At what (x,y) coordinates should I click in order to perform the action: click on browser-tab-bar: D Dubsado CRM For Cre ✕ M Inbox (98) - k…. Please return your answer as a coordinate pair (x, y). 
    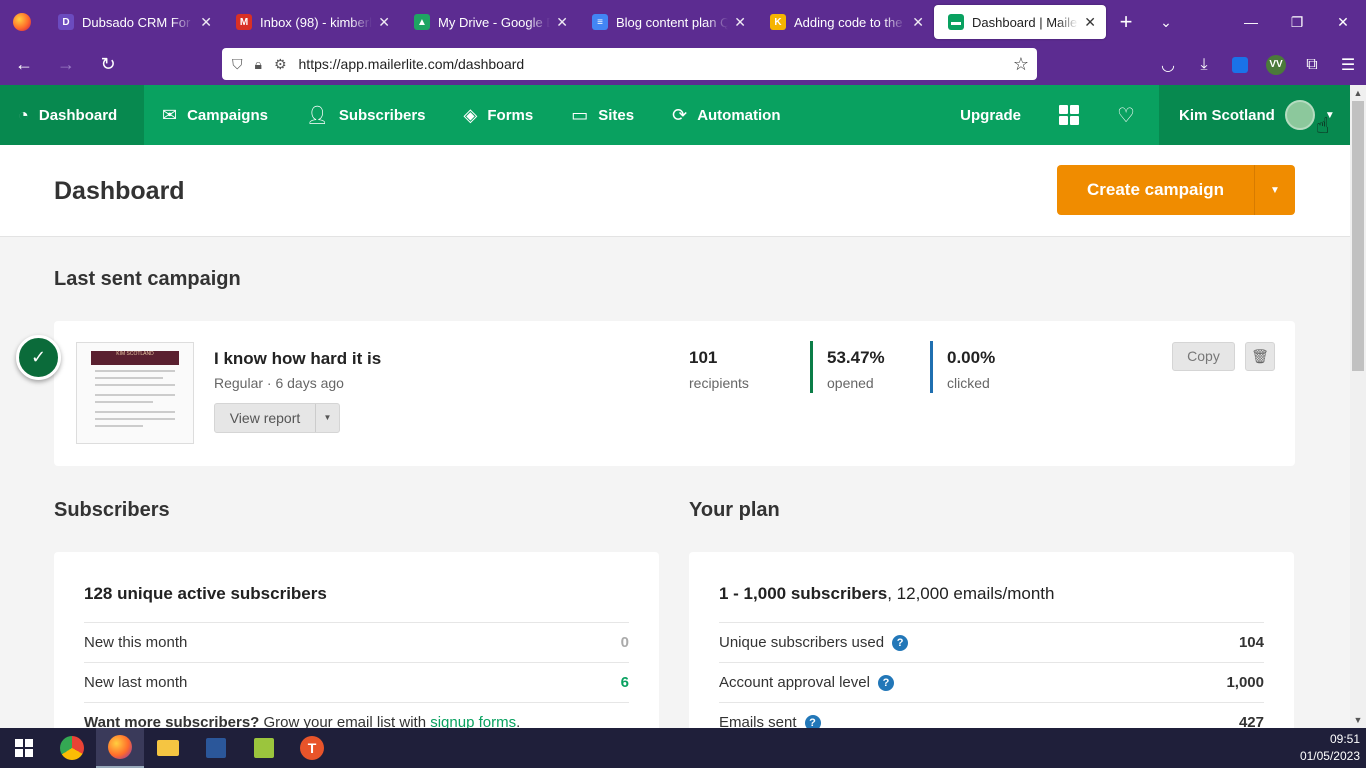
    Looking at the image, I should click on (683, 22).